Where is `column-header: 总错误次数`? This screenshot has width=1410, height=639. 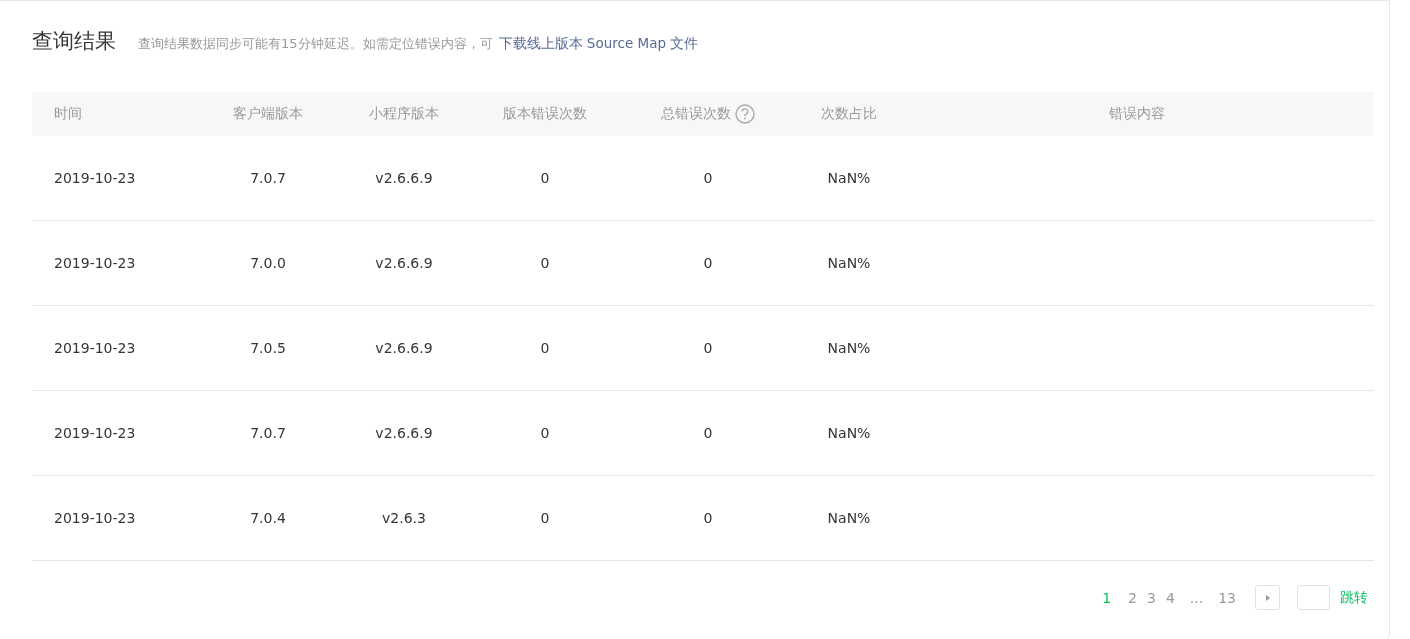
column-header: 总错误次数 is located at coordinates (696, 114).